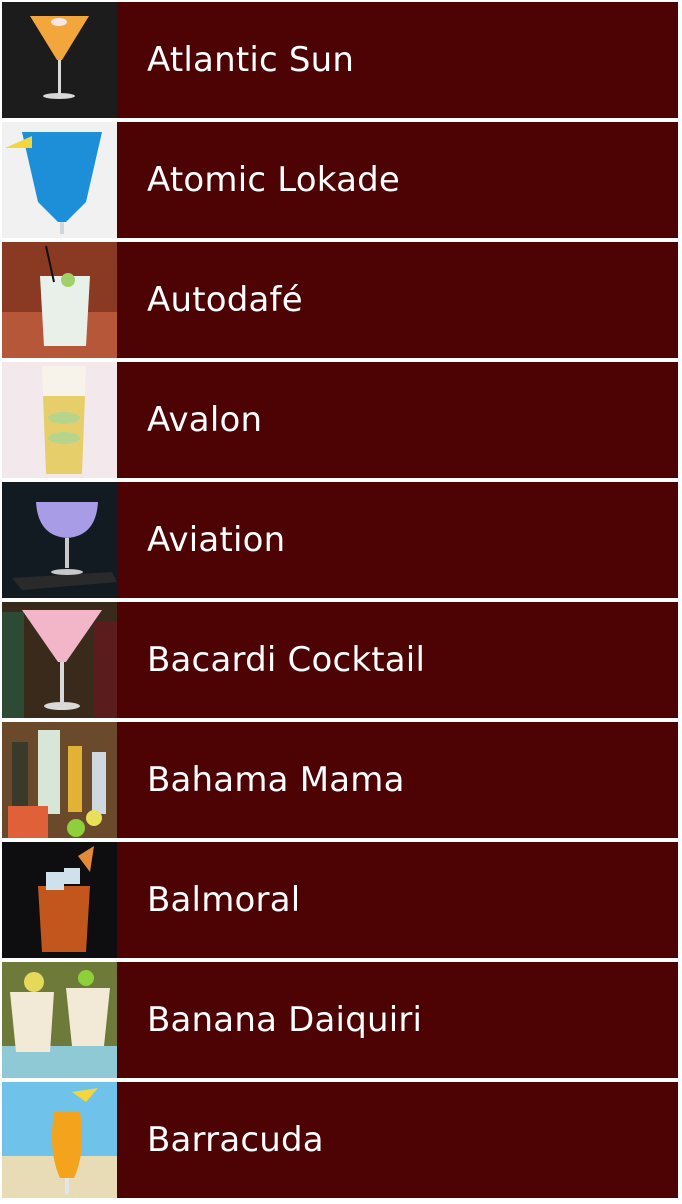 This screenshot has width=682, height=1204. I want to click on cocktail-name: Avalon, so click(205, 420).